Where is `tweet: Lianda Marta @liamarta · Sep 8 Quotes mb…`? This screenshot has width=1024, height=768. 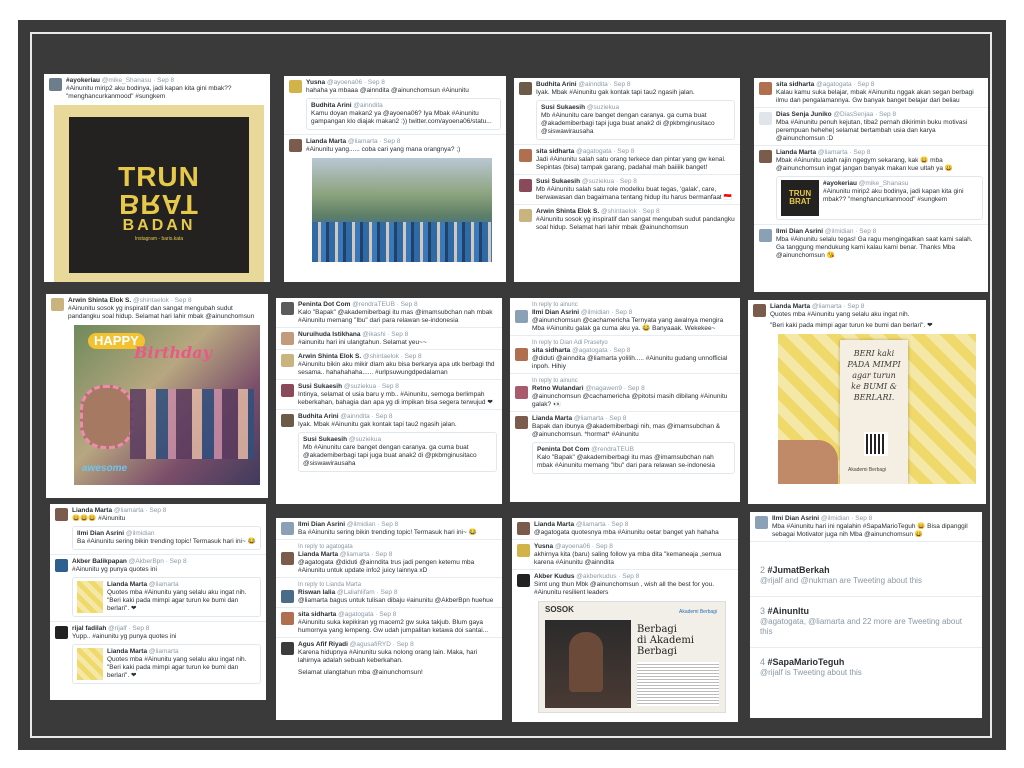
tweet: Lianda Marta @liamarta · Sep 8 Quotes mb… is located at coordinates (867, 316).